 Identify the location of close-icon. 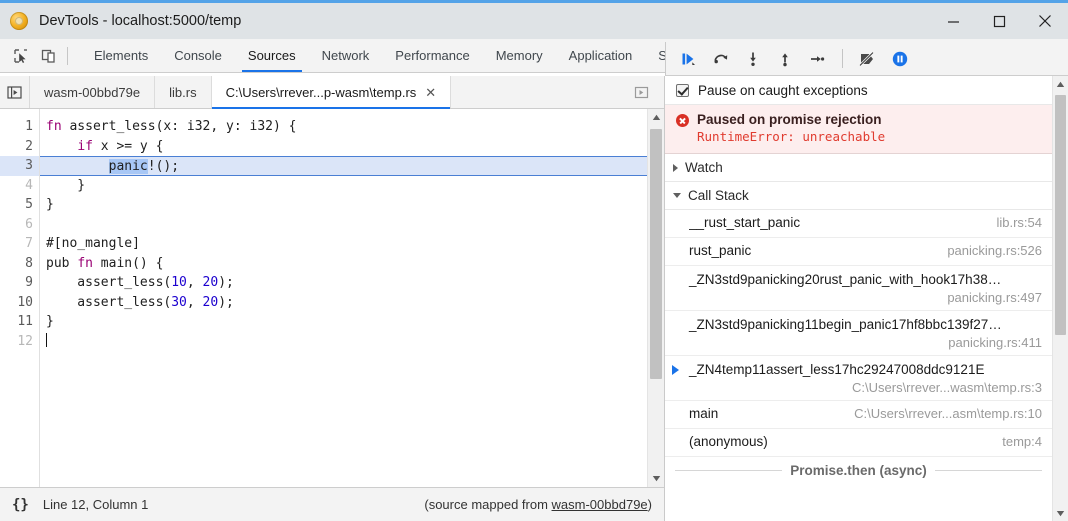
(1045, 21).